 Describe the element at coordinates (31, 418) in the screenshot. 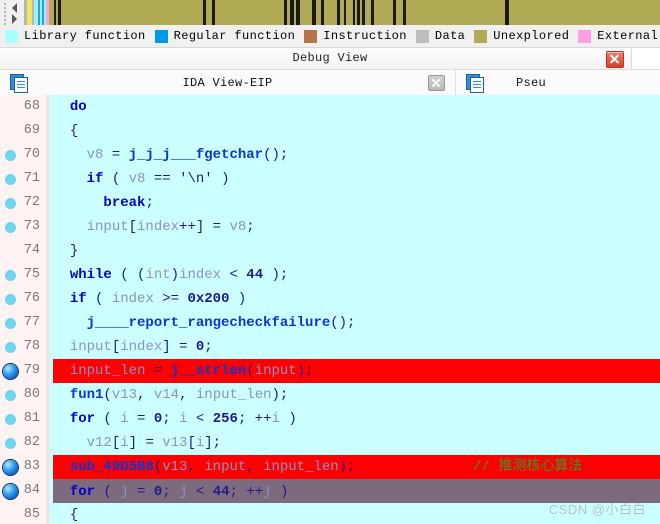

I see `line-number: 81` at that location.